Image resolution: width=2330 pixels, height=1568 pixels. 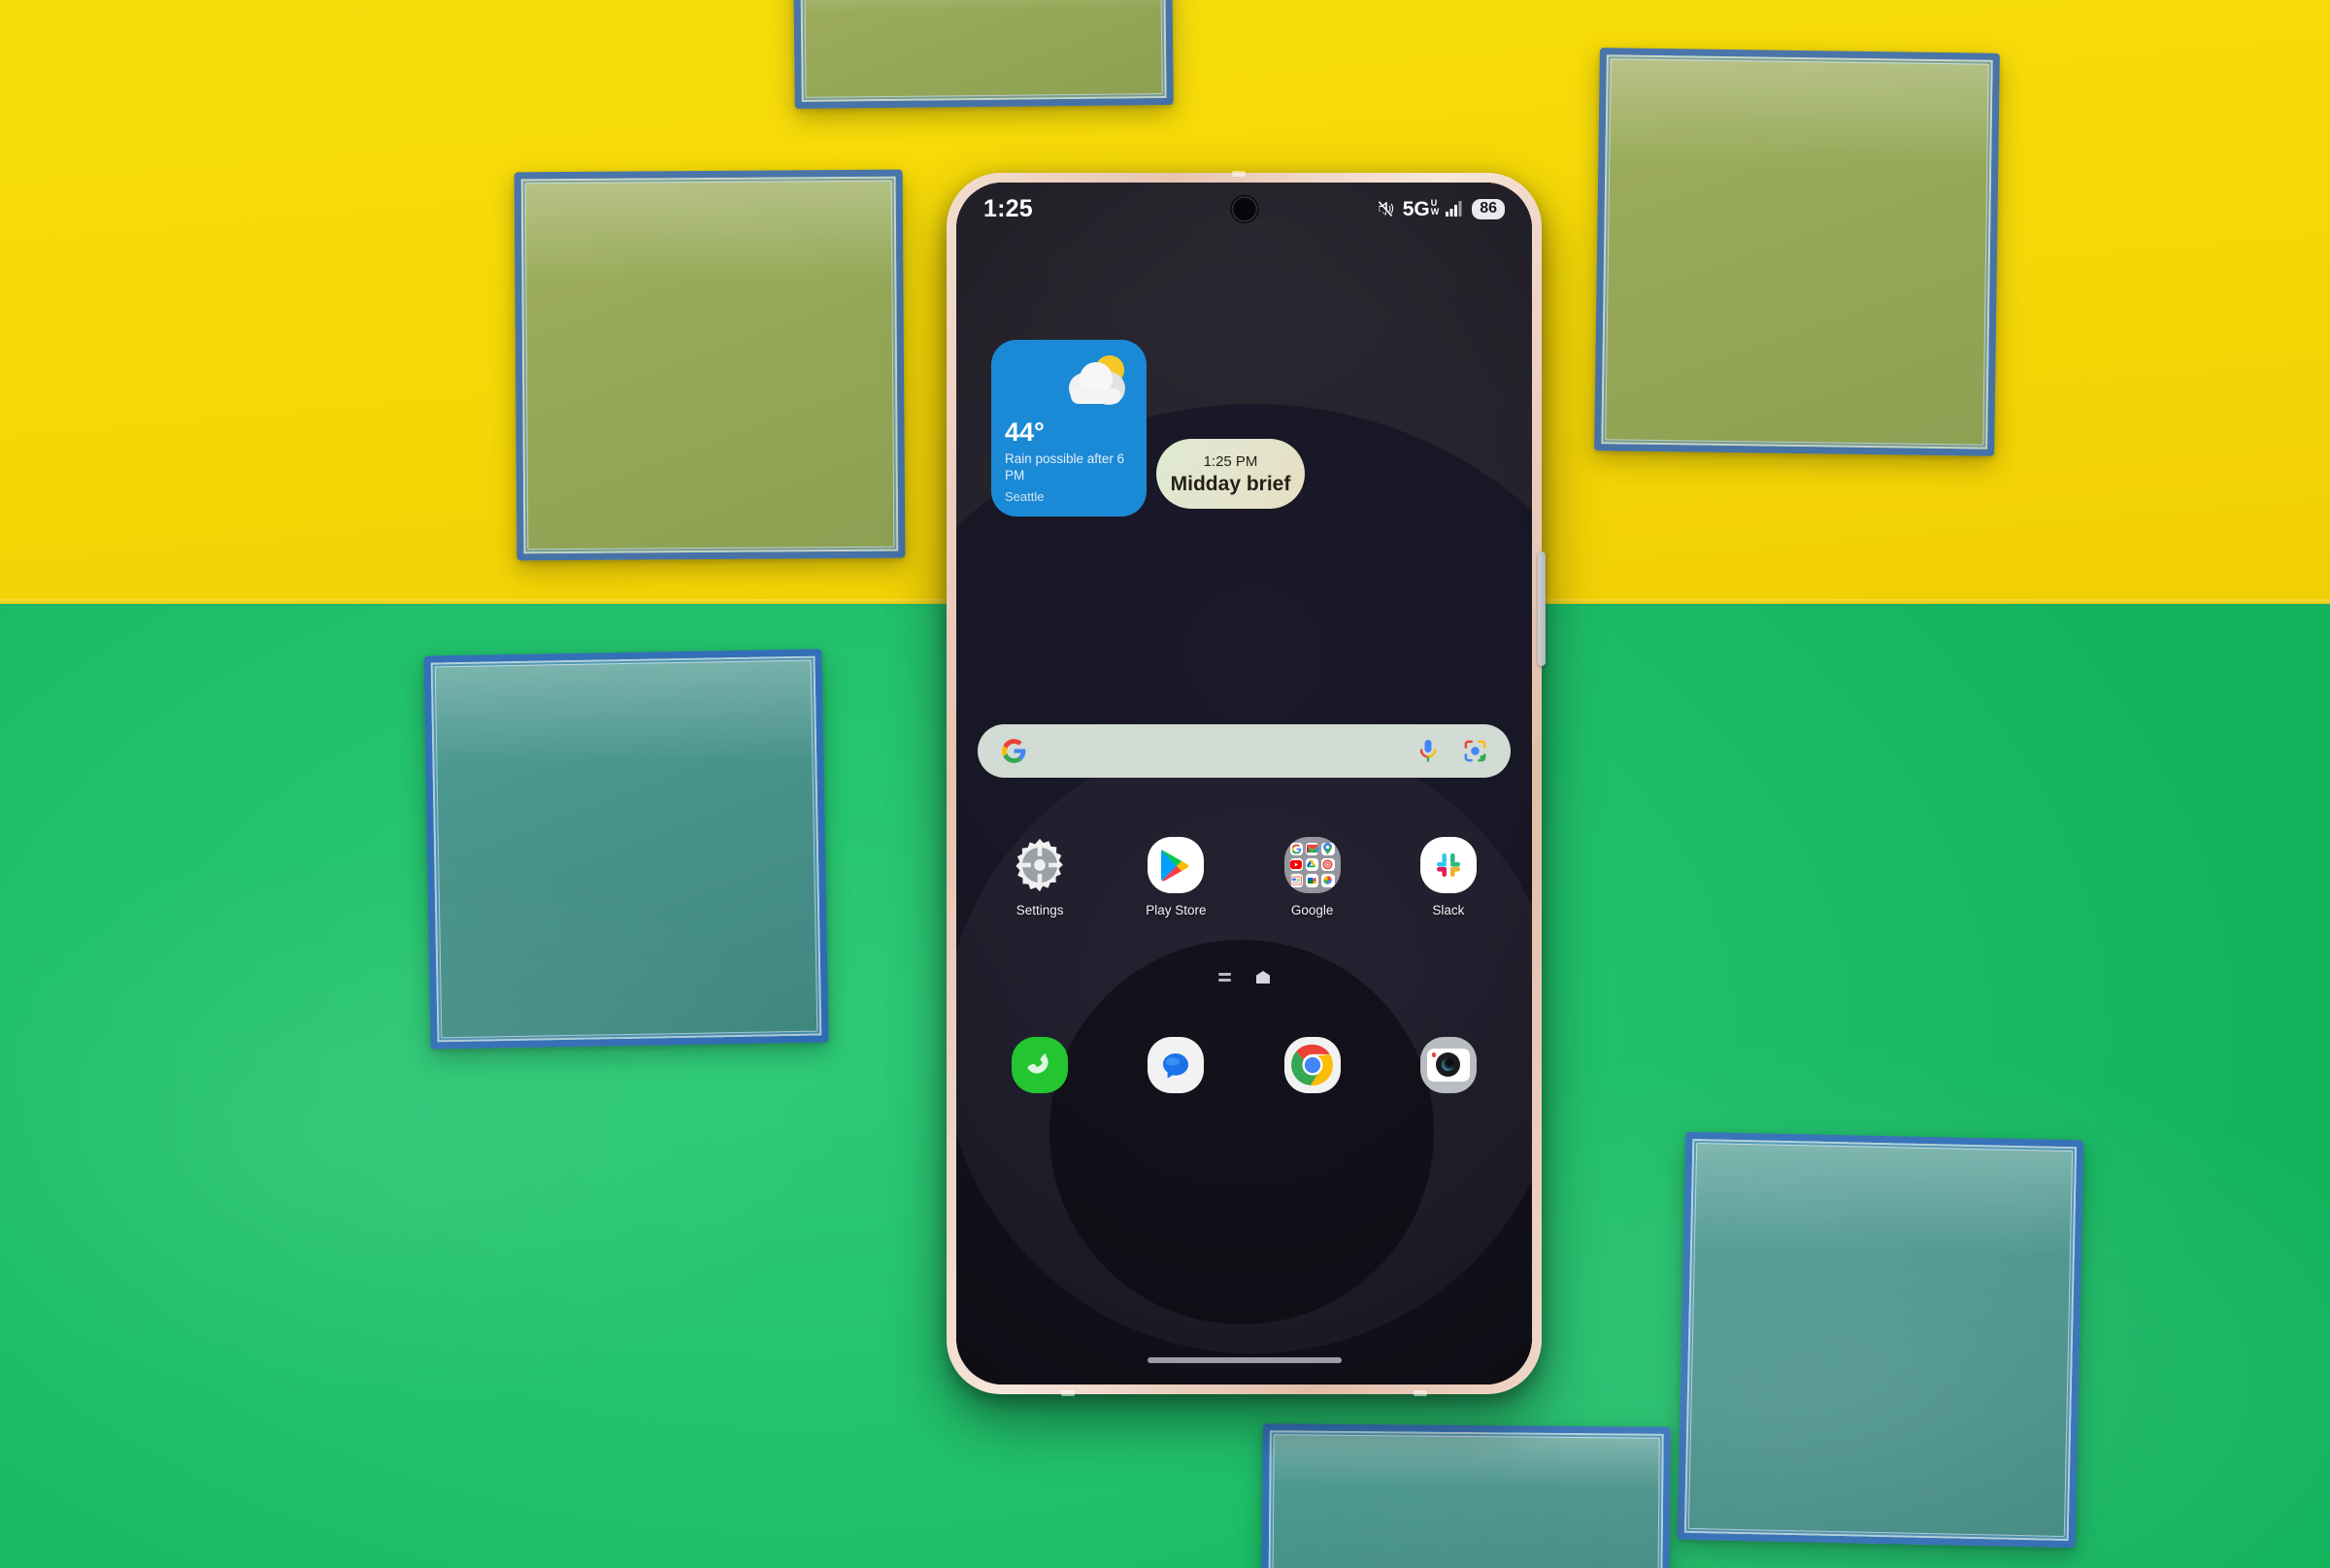 I want to click on folder-grid, so click(x=1312, y=864).